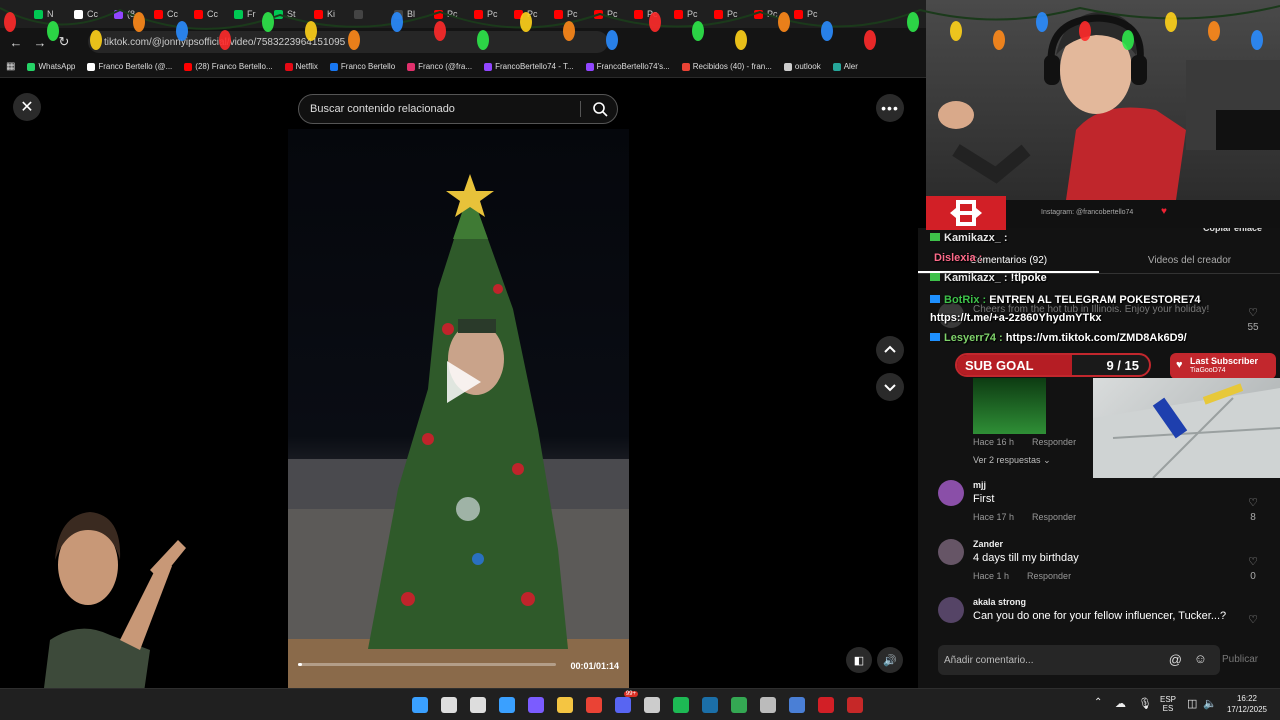 Image resolution: width=1280 pixels, height=720 pixels. Describe the element at coordinates (40, 42) in the screenshot. I see `forward-button: →` at that location.